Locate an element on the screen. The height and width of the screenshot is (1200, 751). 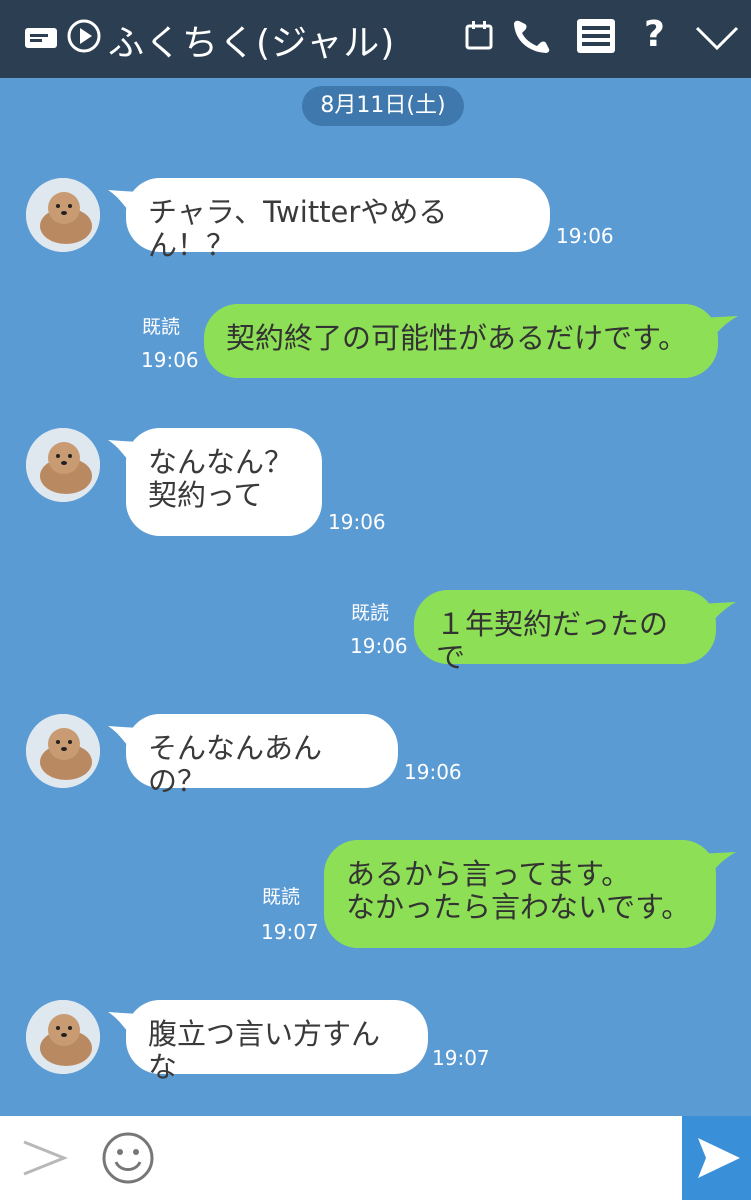
phone-icon is located at coordinates (532, 38).